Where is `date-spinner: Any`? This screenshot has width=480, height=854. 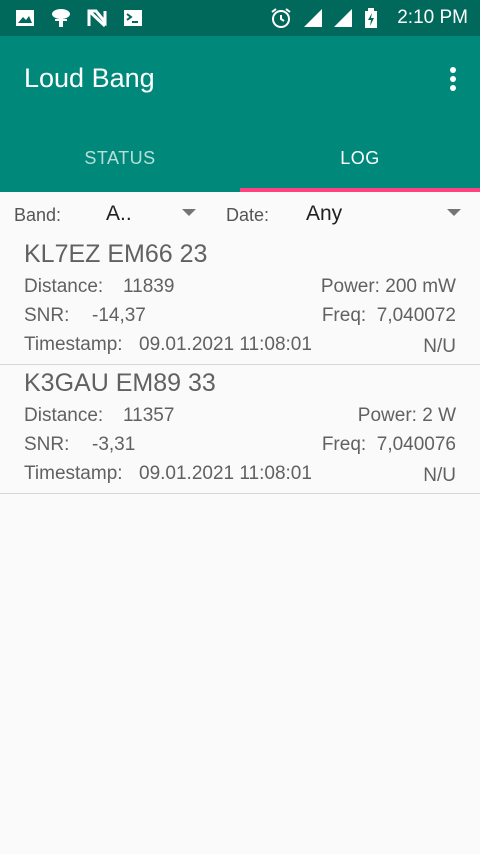
date-spinner: Any is located at coordinates (385, 214).